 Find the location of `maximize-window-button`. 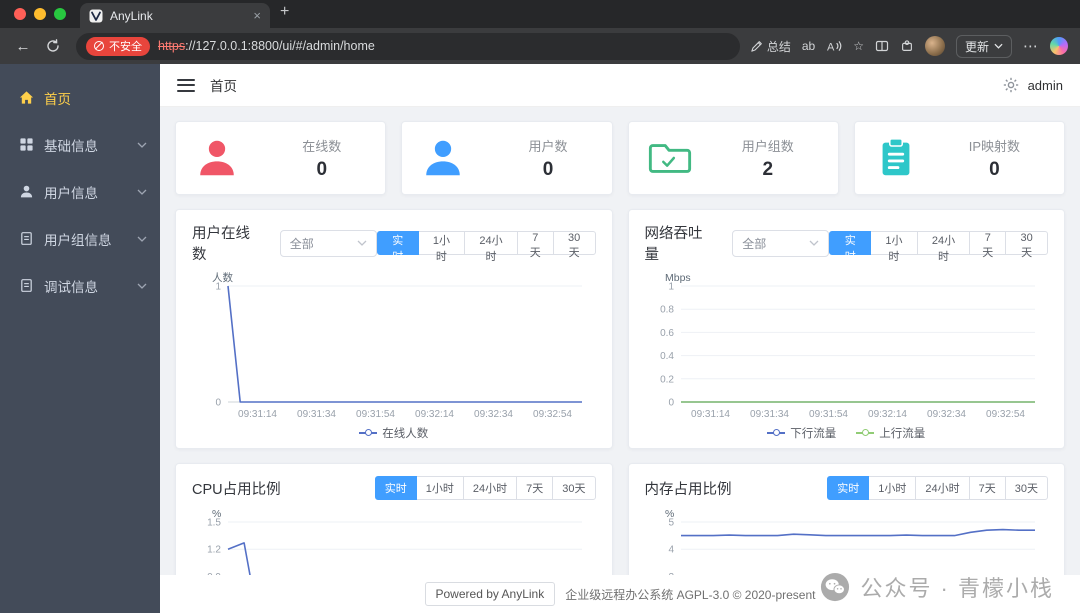

maximize-window-button is located at coordinates (60, 14).